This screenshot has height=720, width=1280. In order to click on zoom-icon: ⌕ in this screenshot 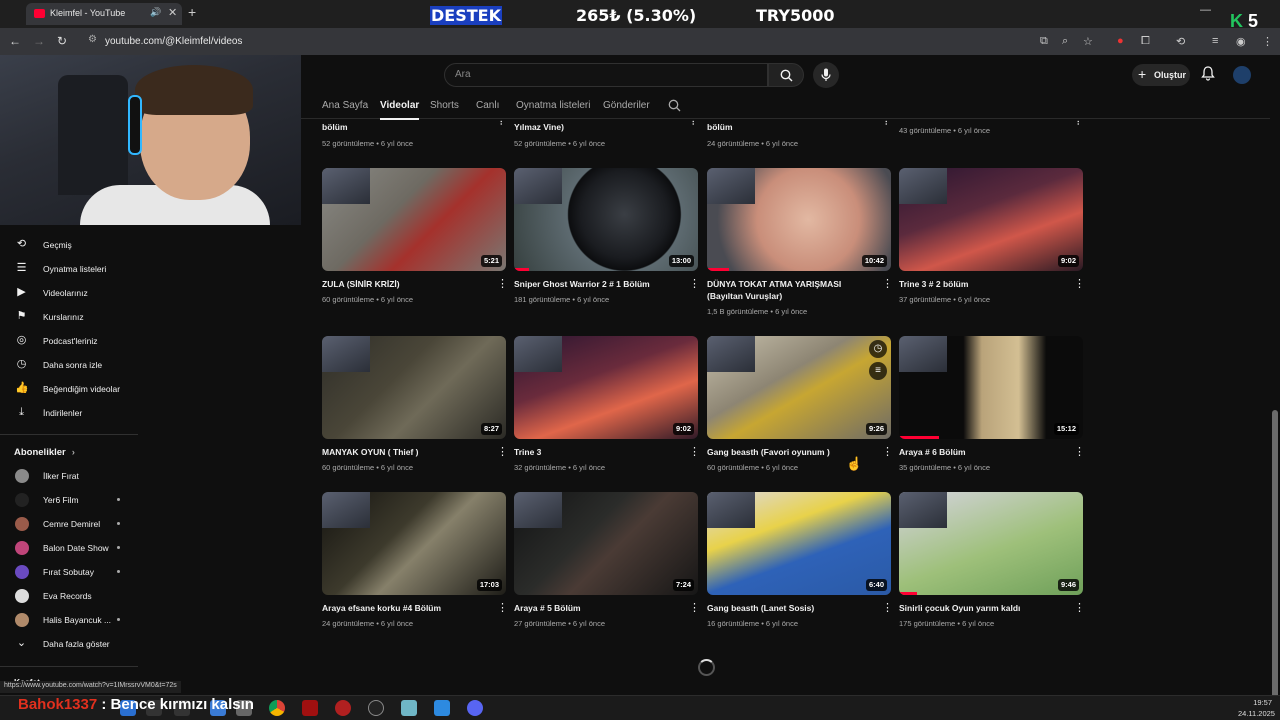, I will do `click(1065, 41)`.